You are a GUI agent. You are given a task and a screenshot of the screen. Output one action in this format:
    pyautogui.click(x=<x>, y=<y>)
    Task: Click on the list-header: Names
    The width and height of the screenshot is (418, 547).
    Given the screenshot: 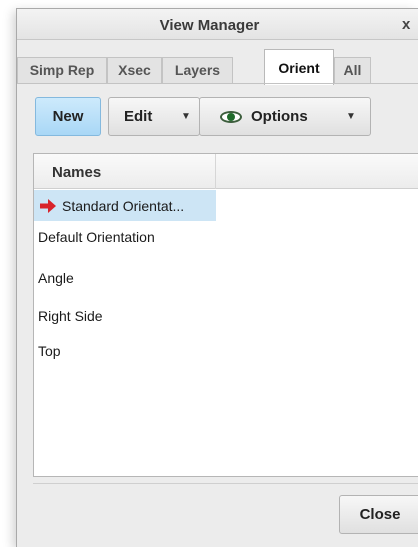 What is the action you would take?
    pyautogui.click(x=226, y=171)
    